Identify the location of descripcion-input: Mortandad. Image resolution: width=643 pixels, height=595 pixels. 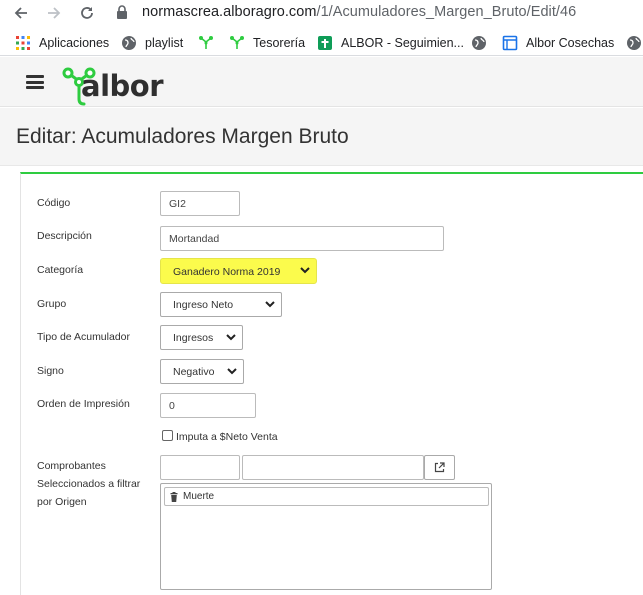
(302, 238).